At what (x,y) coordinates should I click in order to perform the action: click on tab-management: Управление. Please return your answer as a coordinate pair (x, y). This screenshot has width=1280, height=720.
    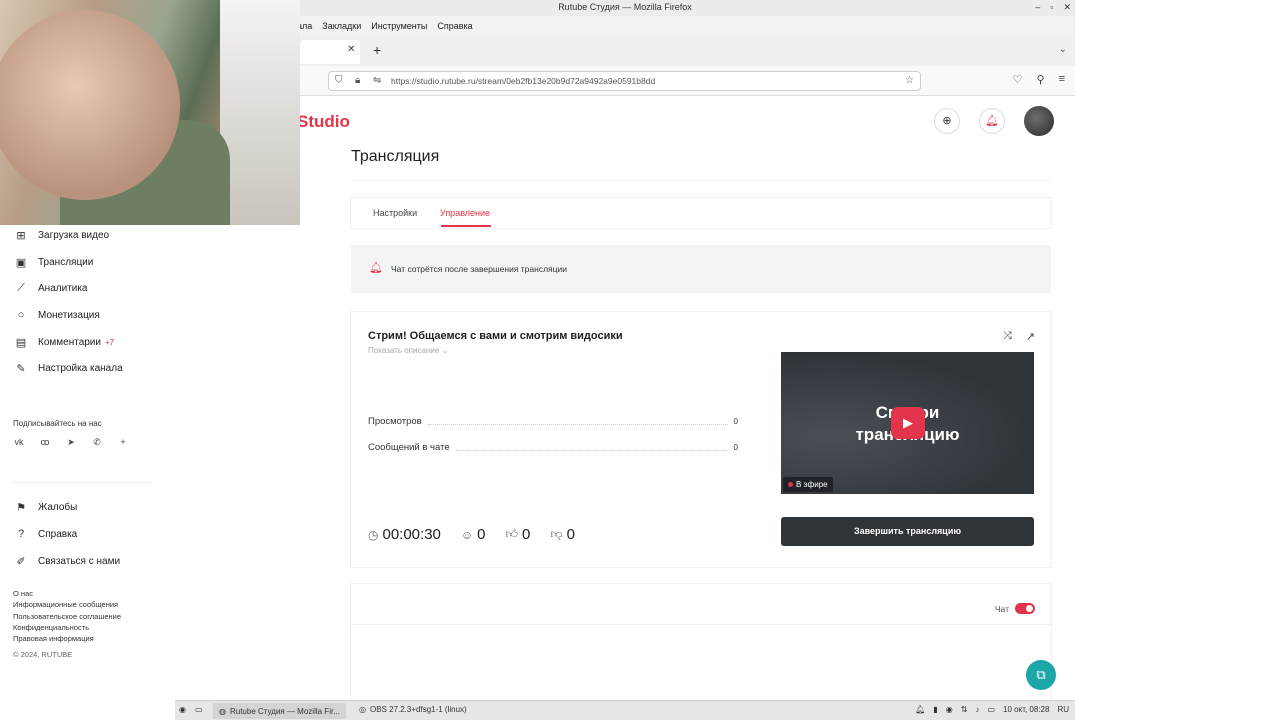
    Looking at the image, I should click on (465, 213).